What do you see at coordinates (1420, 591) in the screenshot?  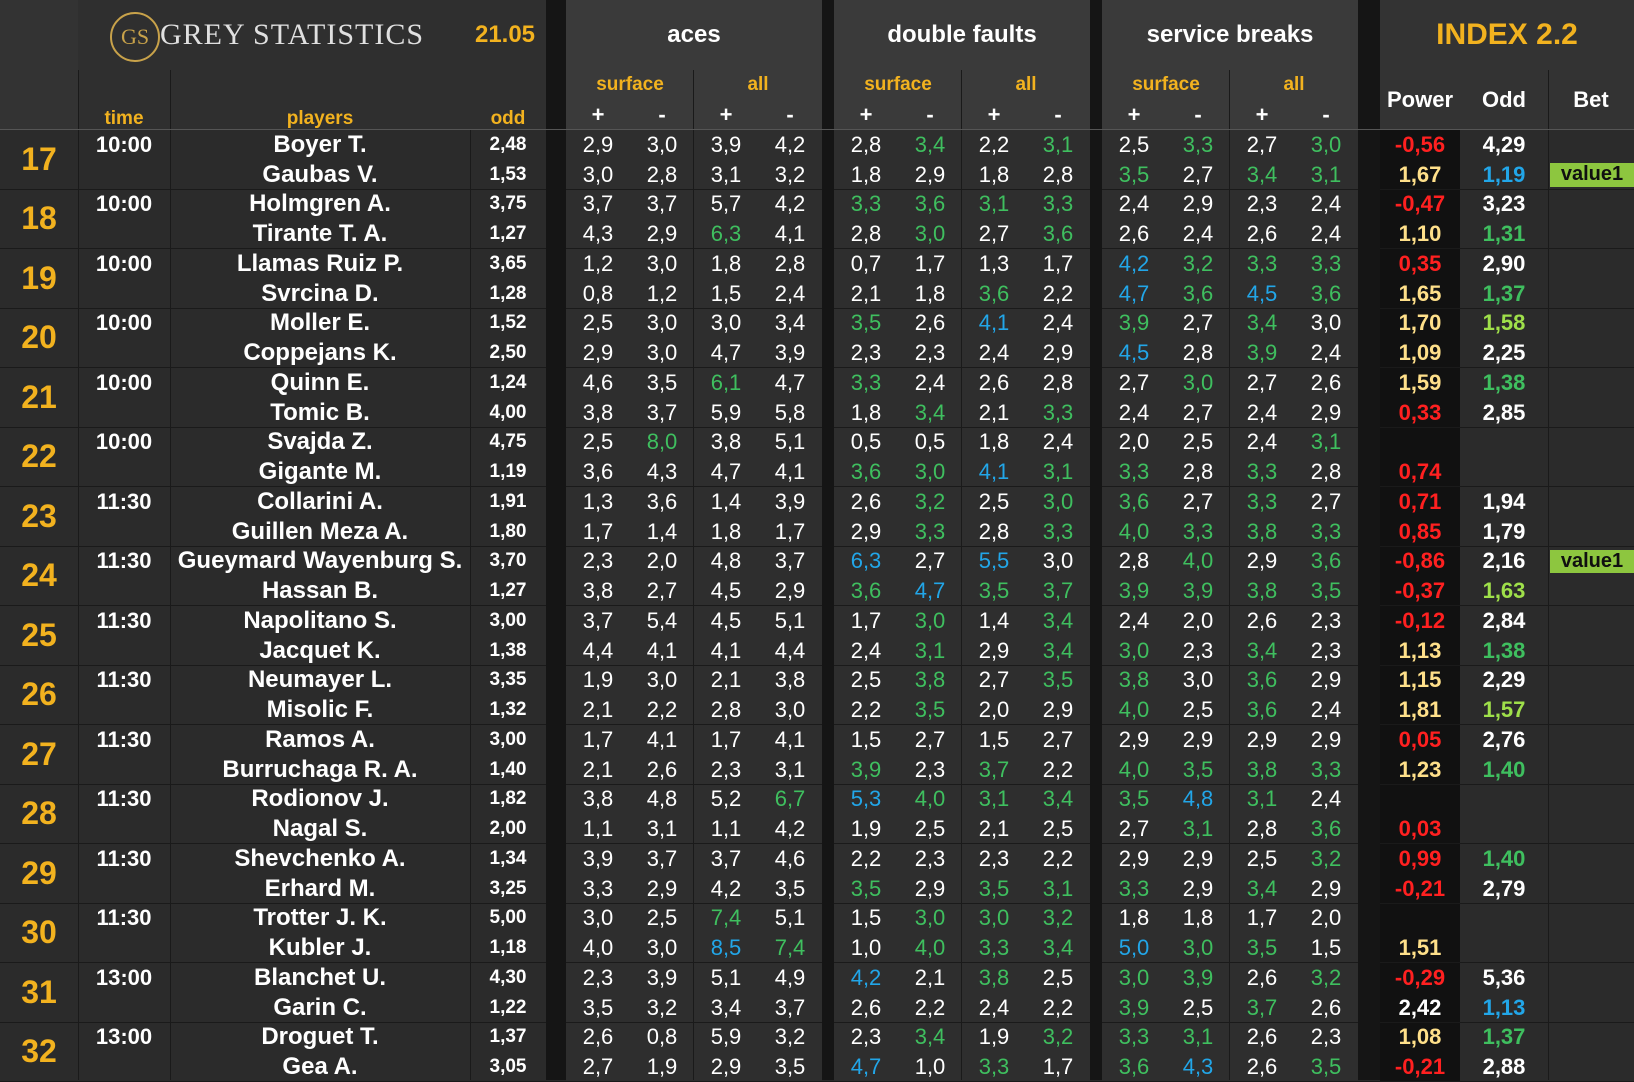 I see `power-value: -0,37` at bounding box center [1420, 591].